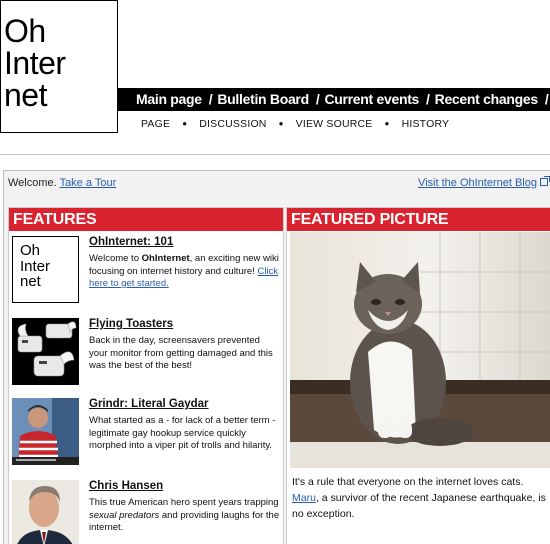 This screenshot has height=544, width=550. Describe the element at coordinates (155, 124) in the screenshot. I see `tab-page: PAGE` at that location.